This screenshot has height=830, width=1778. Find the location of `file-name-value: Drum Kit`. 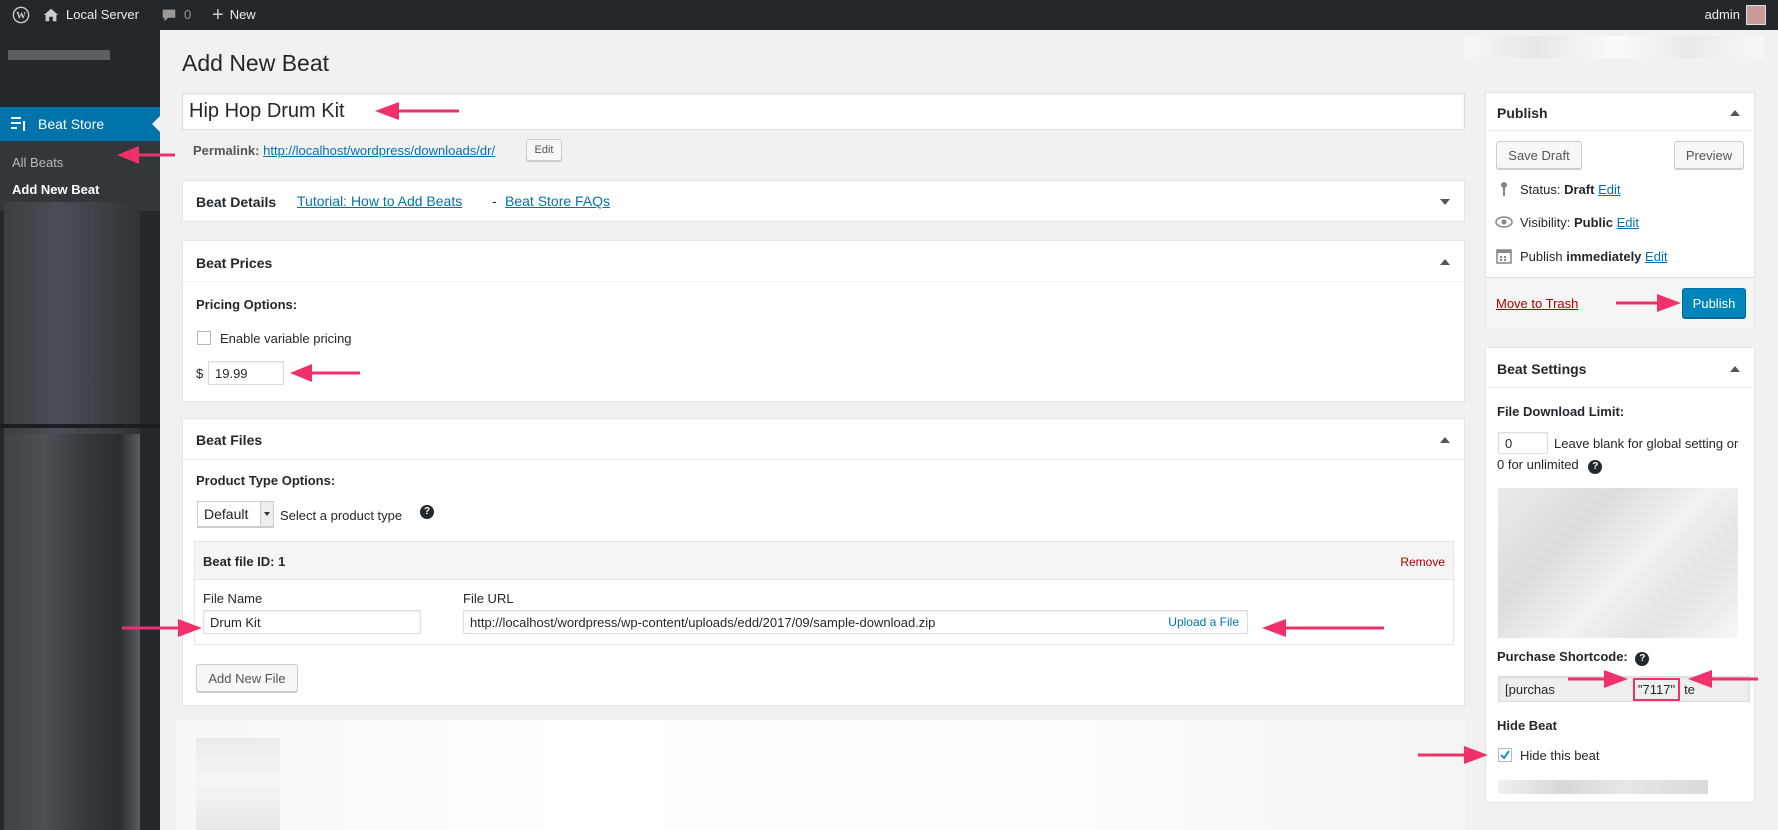

file-name-value: Drum Kit is located at coordinates (235, 622).